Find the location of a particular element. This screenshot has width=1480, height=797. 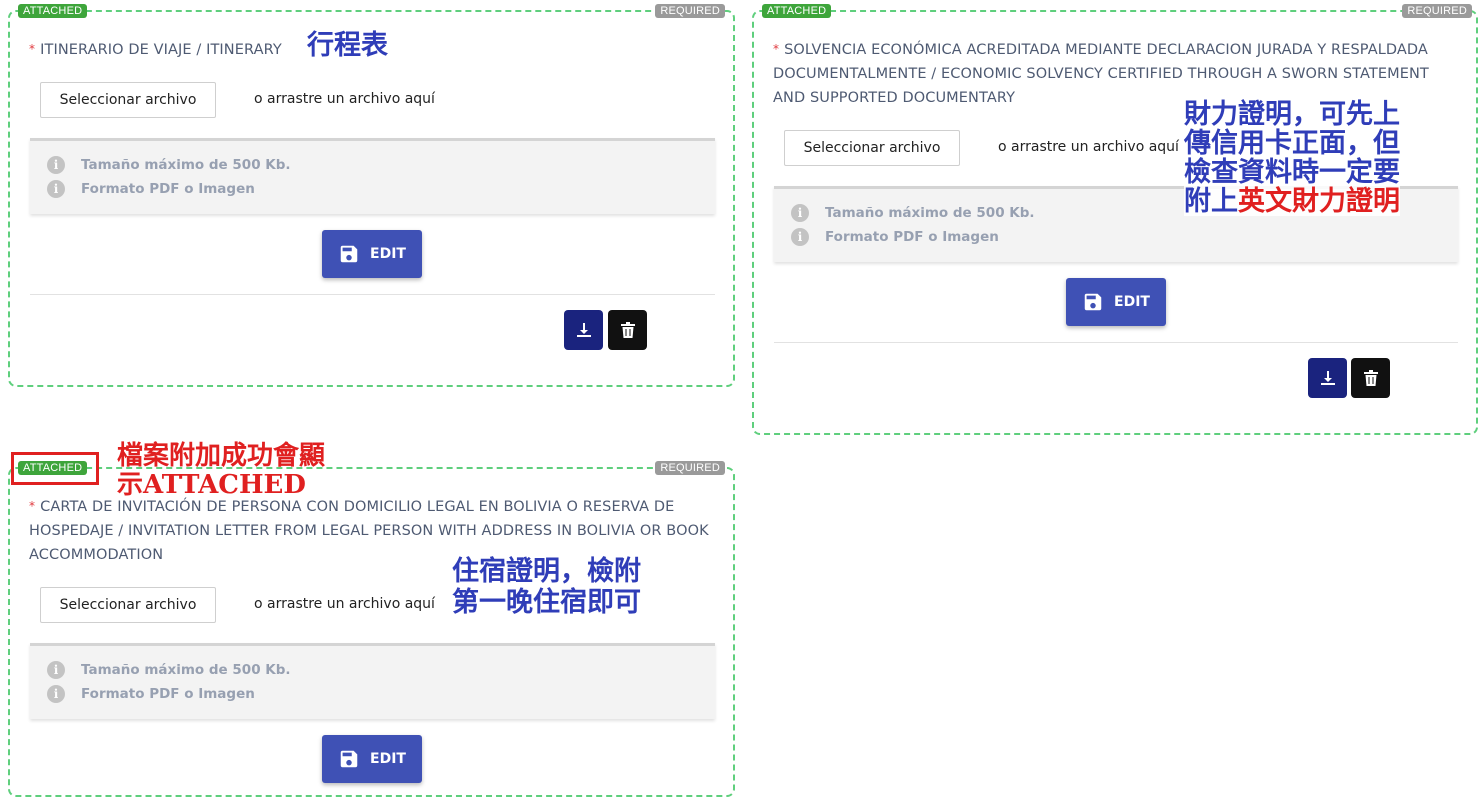

document-title-text: ITINERARIO DE VIAJE / ITINERARY is located at coordinates (161, 50).